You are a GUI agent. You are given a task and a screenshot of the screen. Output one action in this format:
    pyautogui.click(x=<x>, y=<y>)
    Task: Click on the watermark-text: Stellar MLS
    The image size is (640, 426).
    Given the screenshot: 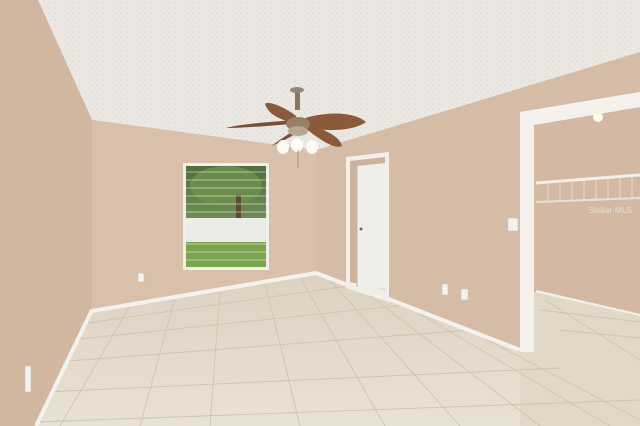 What is the action you would take?
    pyautogui.click(x=610, y=210)
    